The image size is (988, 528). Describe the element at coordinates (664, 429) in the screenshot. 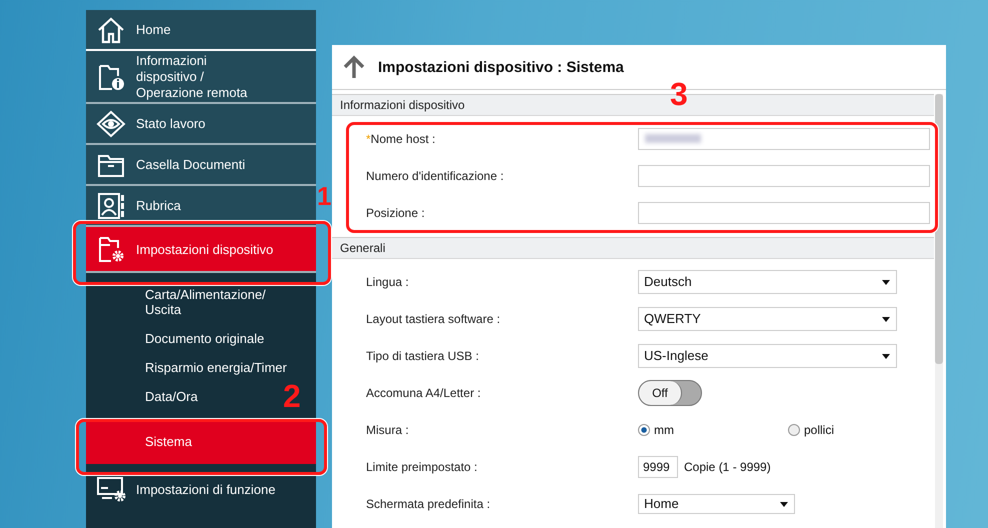

I see `option-label: mm` at that location.